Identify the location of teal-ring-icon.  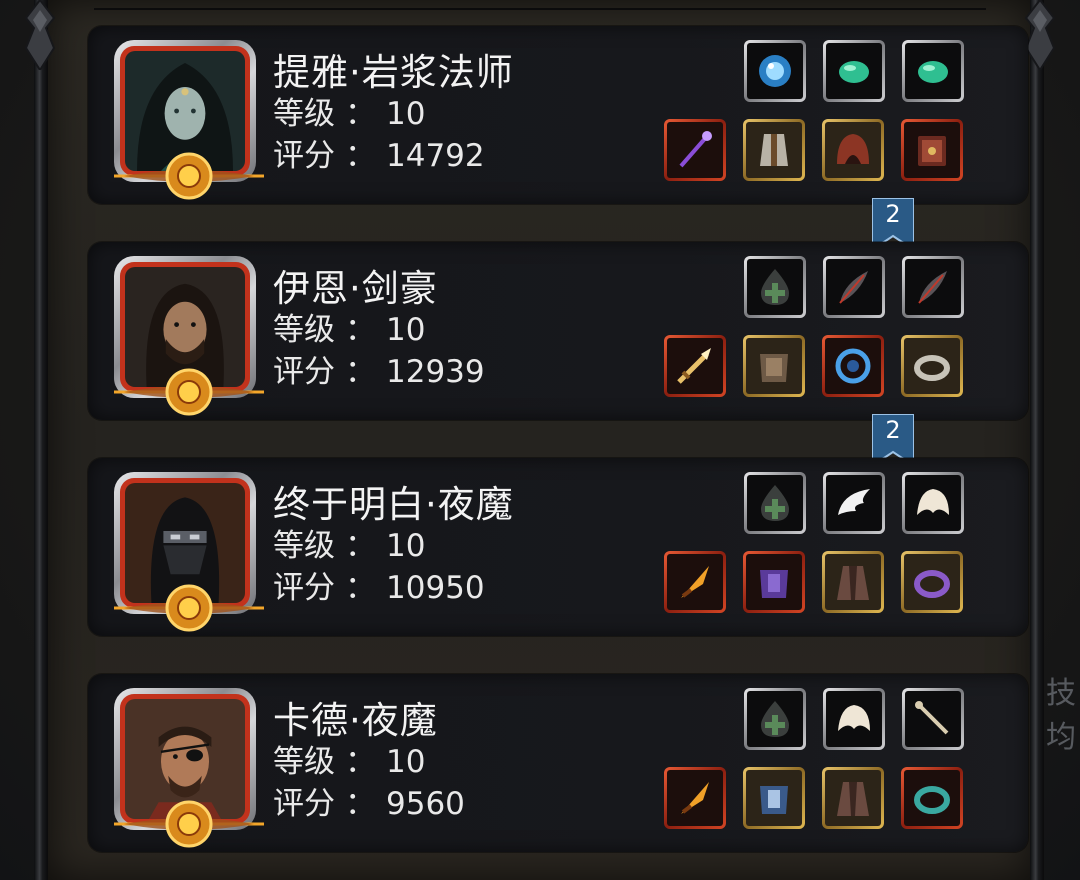
(932, 800).